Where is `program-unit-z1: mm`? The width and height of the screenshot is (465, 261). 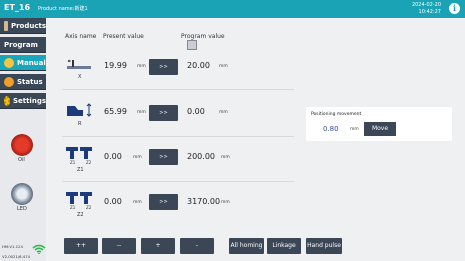
program-unit-z1: mm is located at coordinates (225, 157).